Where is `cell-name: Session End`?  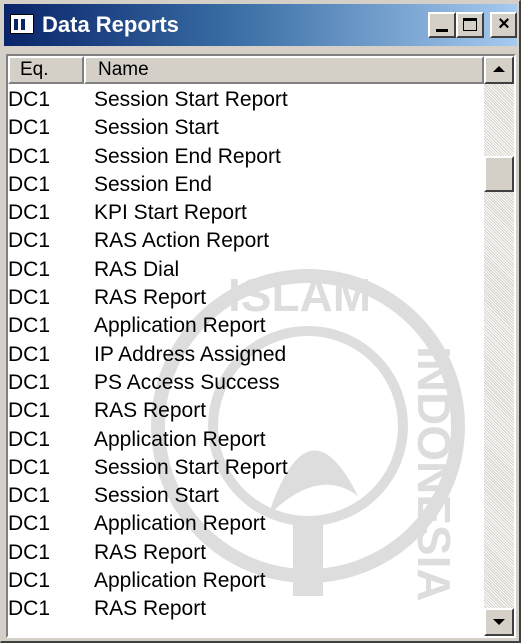
cell-name: Session End is located at coordinates (153, 184).